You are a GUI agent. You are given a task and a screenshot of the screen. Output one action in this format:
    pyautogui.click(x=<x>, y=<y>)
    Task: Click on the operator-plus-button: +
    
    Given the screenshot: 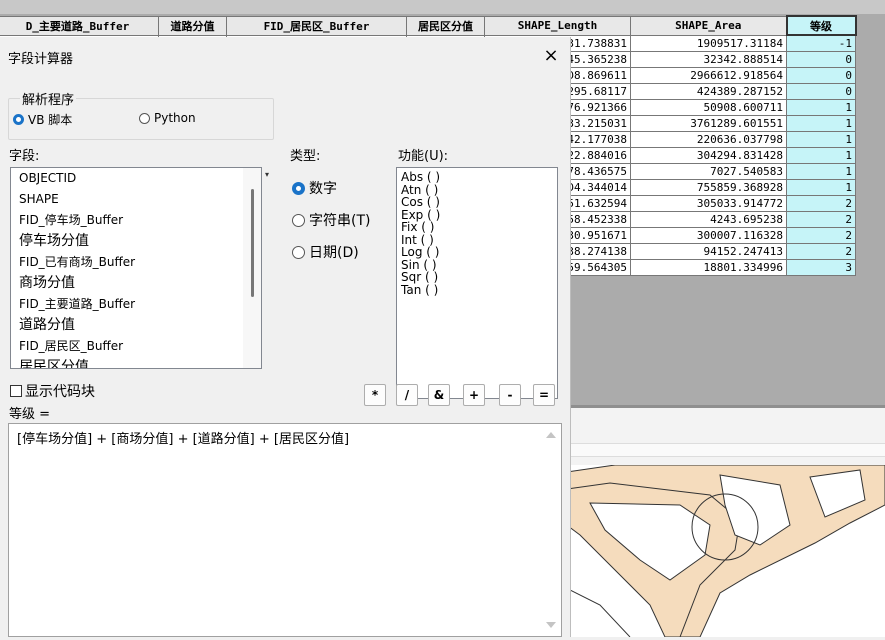 What is the action you would take?
    pyautogui.click(x=474, y=395)
    